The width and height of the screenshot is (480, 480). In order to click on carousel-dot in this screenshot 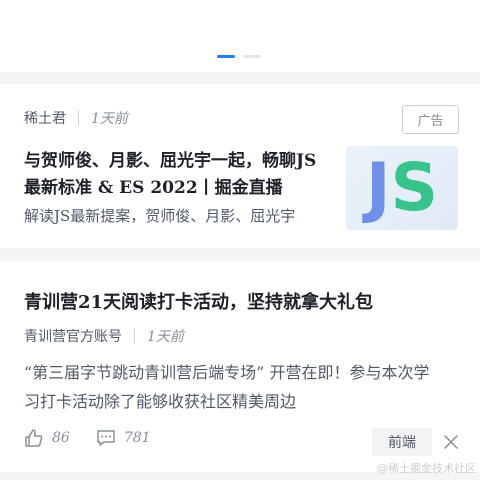, I will do `click(252, 56)`.